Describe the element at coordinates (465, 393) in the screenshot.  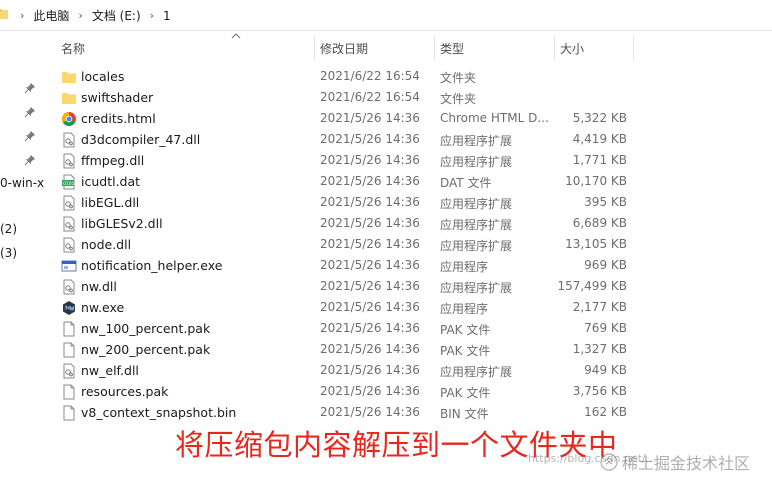
I see `file-type: PAK 文件` at that location.